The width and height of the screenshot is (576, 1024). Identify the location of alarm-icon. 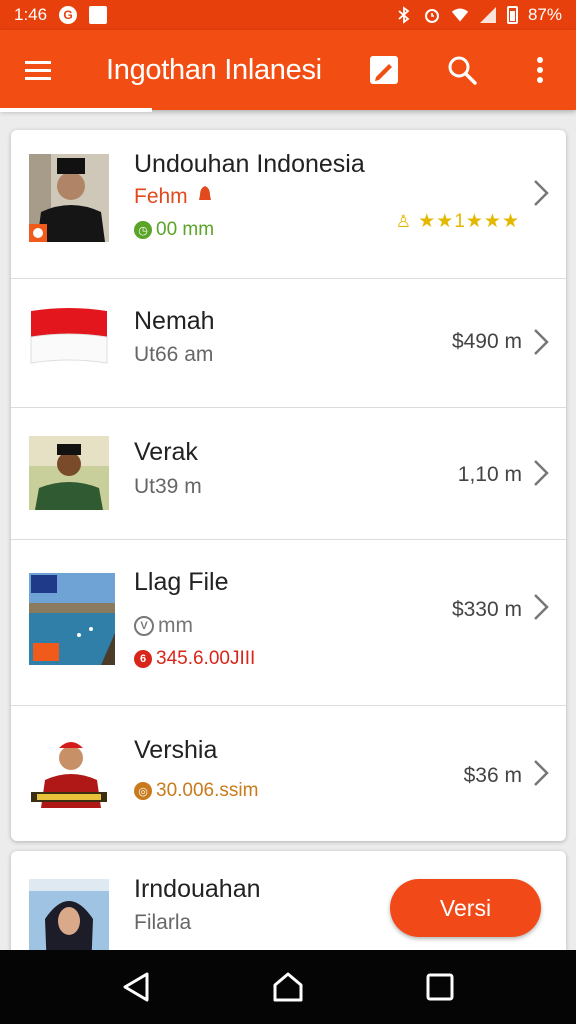
(432, 15).